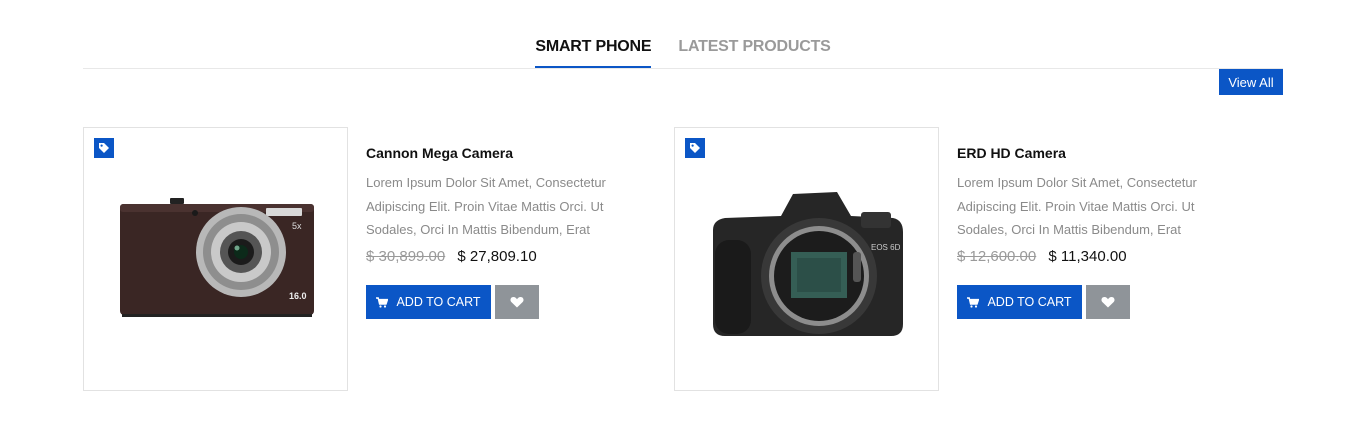 The height and width of the screenshot is (424, 1366). Describe the element at coordinates (1042, 256) in the screenshot. I see `product-prices: $ 12,600.00 $ 11,340.00` at that location.